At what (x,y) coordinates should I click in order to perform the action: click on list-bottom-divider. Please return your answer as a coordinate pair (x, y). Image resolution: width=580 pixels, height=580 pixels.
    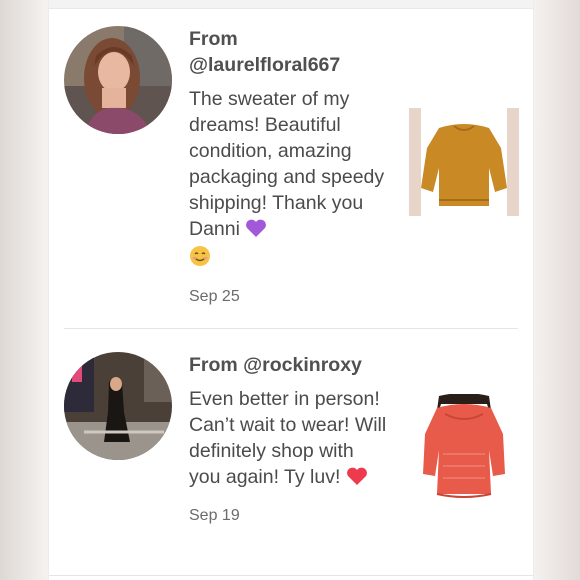
    Looking at the image, I should click on (291, 575).